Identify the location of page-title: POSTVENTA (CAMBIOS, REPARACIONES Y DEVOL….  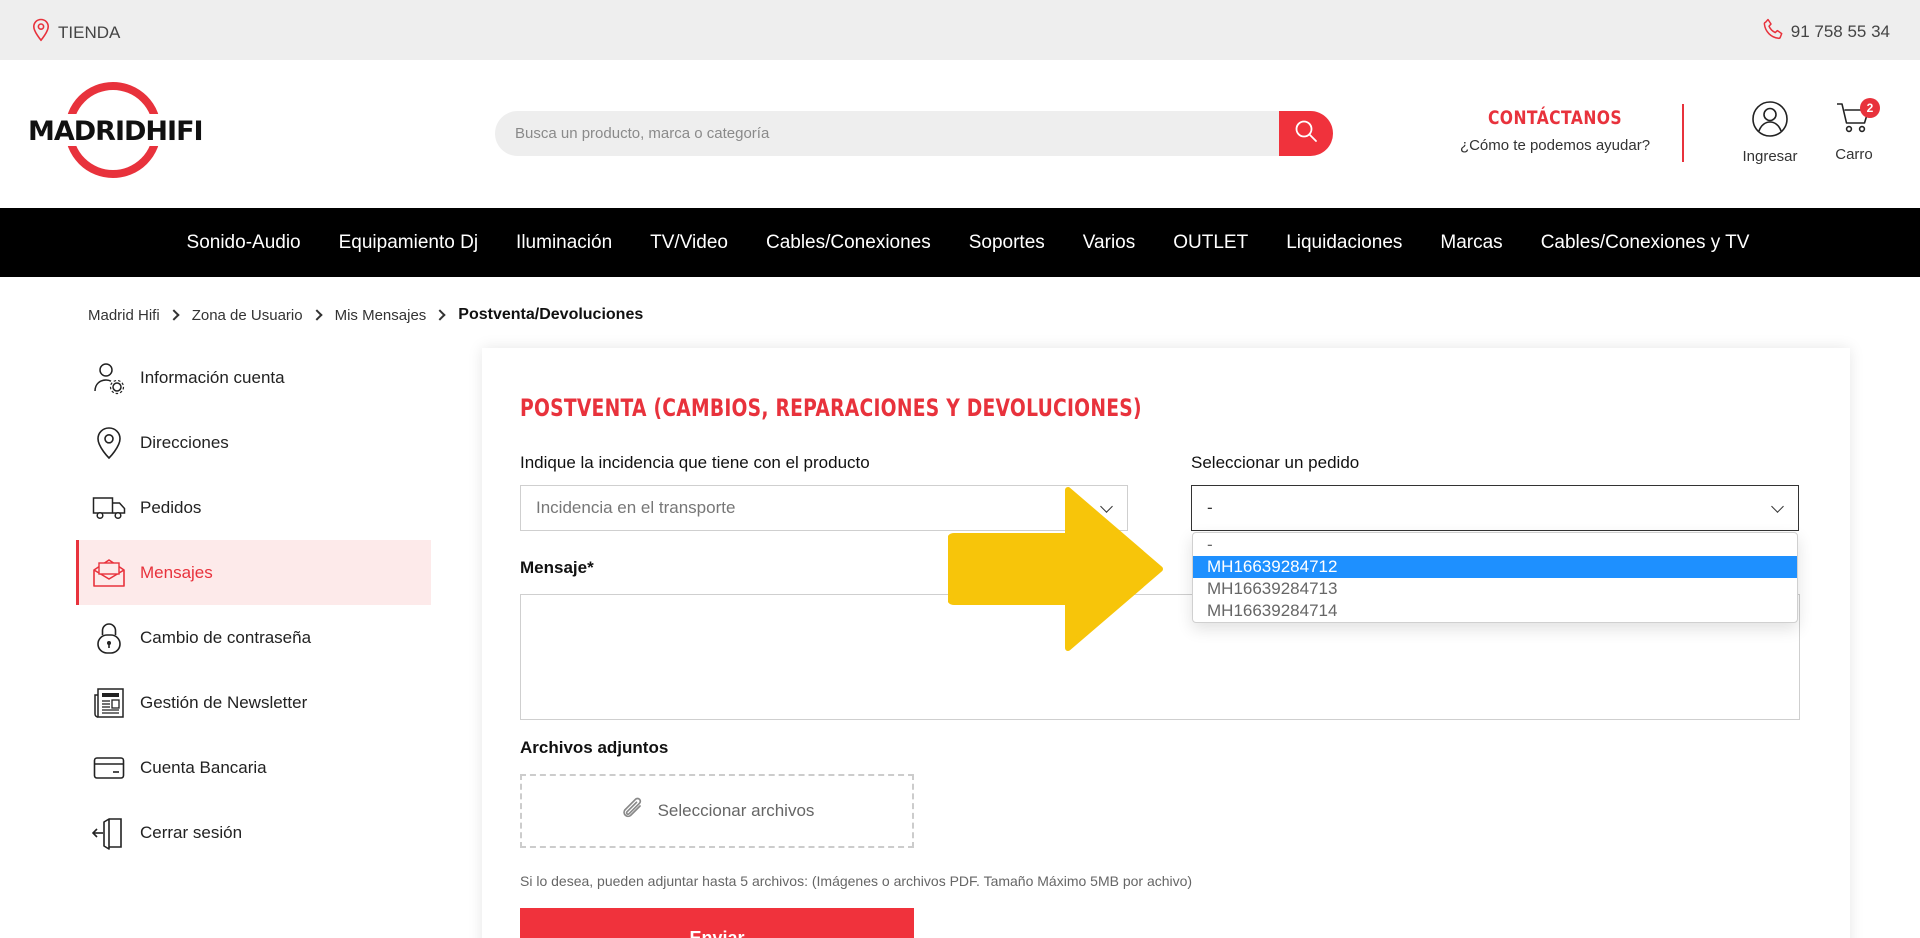
(831, 408).